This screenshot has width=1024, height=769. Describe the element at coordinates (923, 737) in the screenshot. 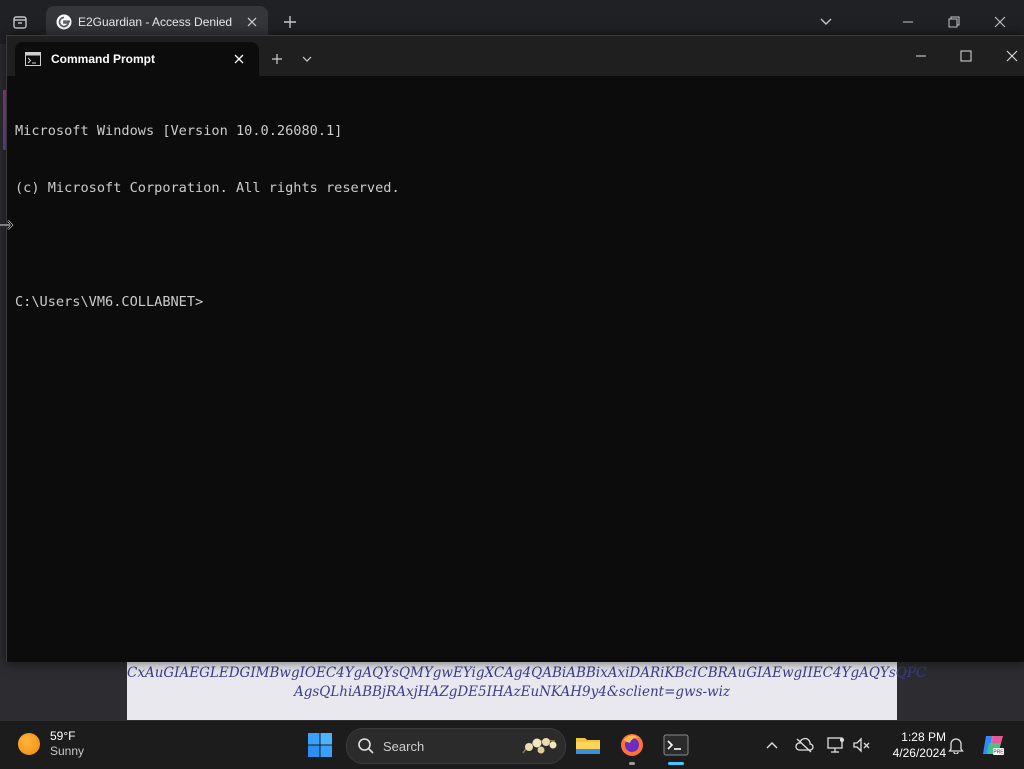

I see `clock-time: 1:28 PM` at that location.